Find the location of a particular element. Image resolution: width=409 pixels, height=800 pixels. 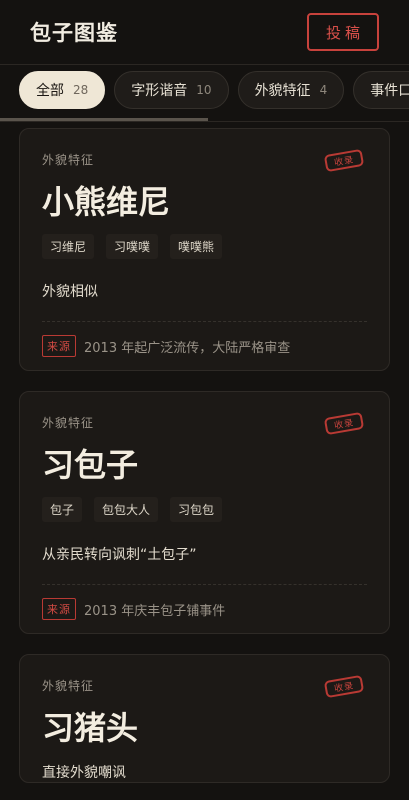

category-tabs: 全部 28 字形谐音 10 外貌特征 4 事件口 is located at coordinates (214, 90).